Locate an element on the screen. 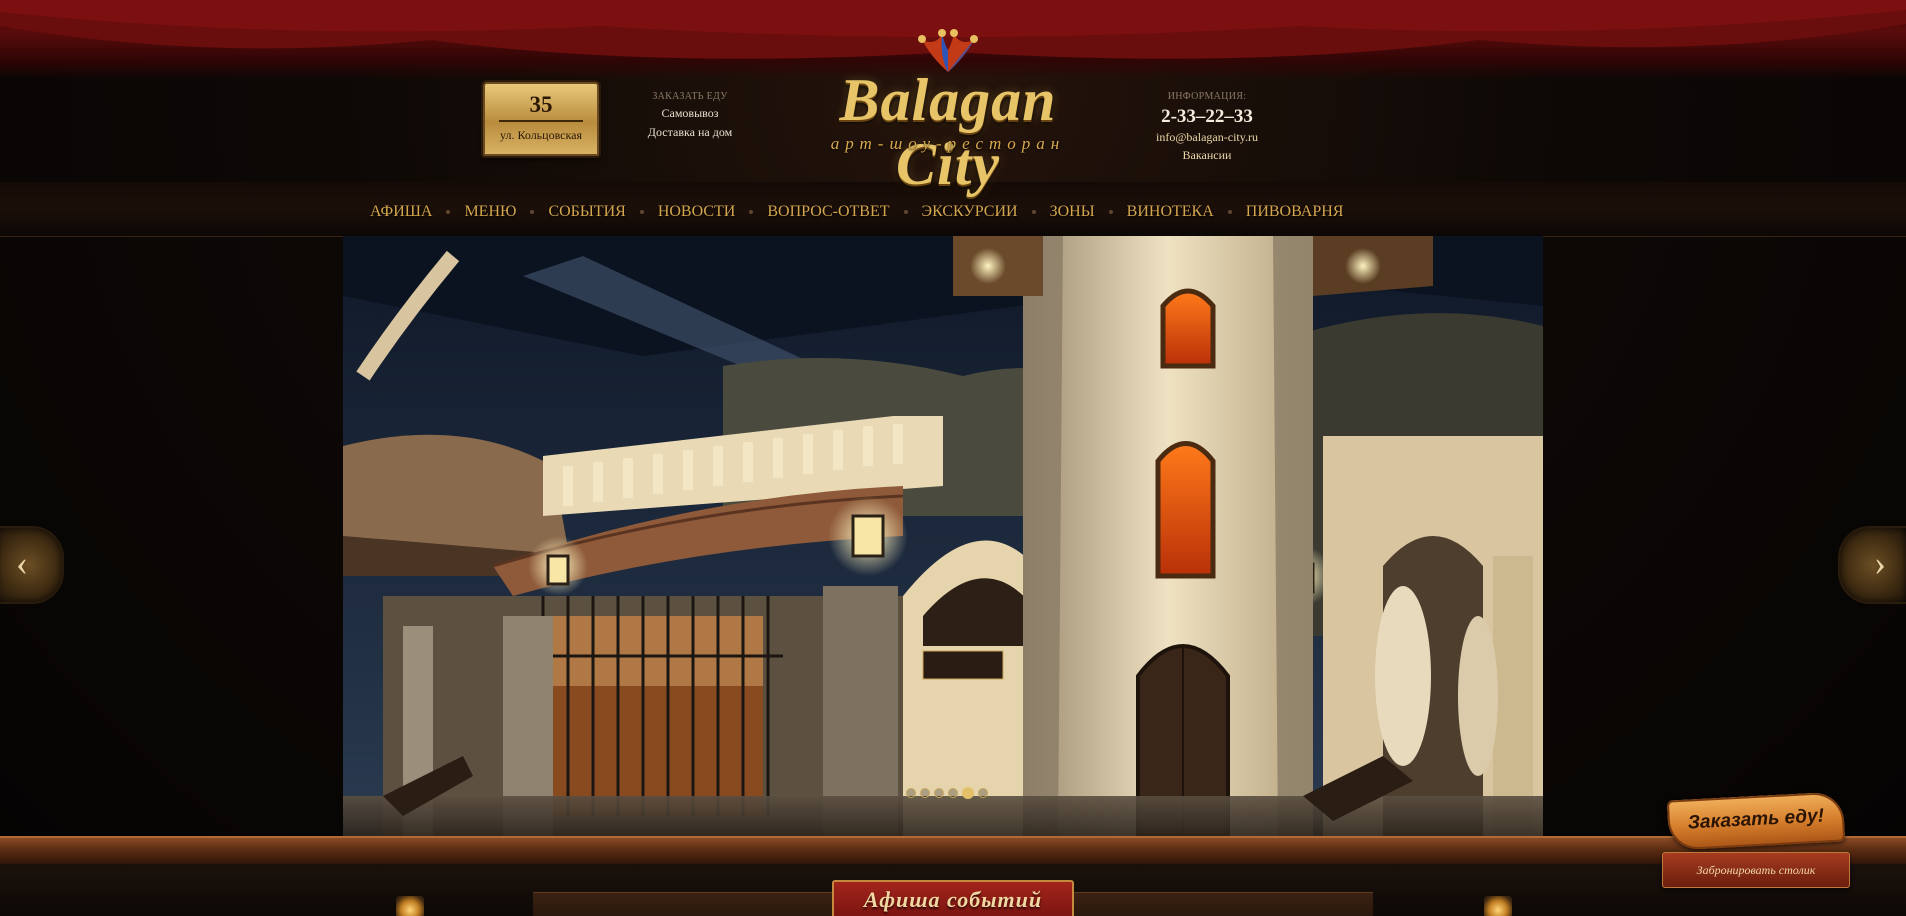 Image resolution: width=1906 pixels, height=916 pixels. address-divider is located at coordinates (541, 121).